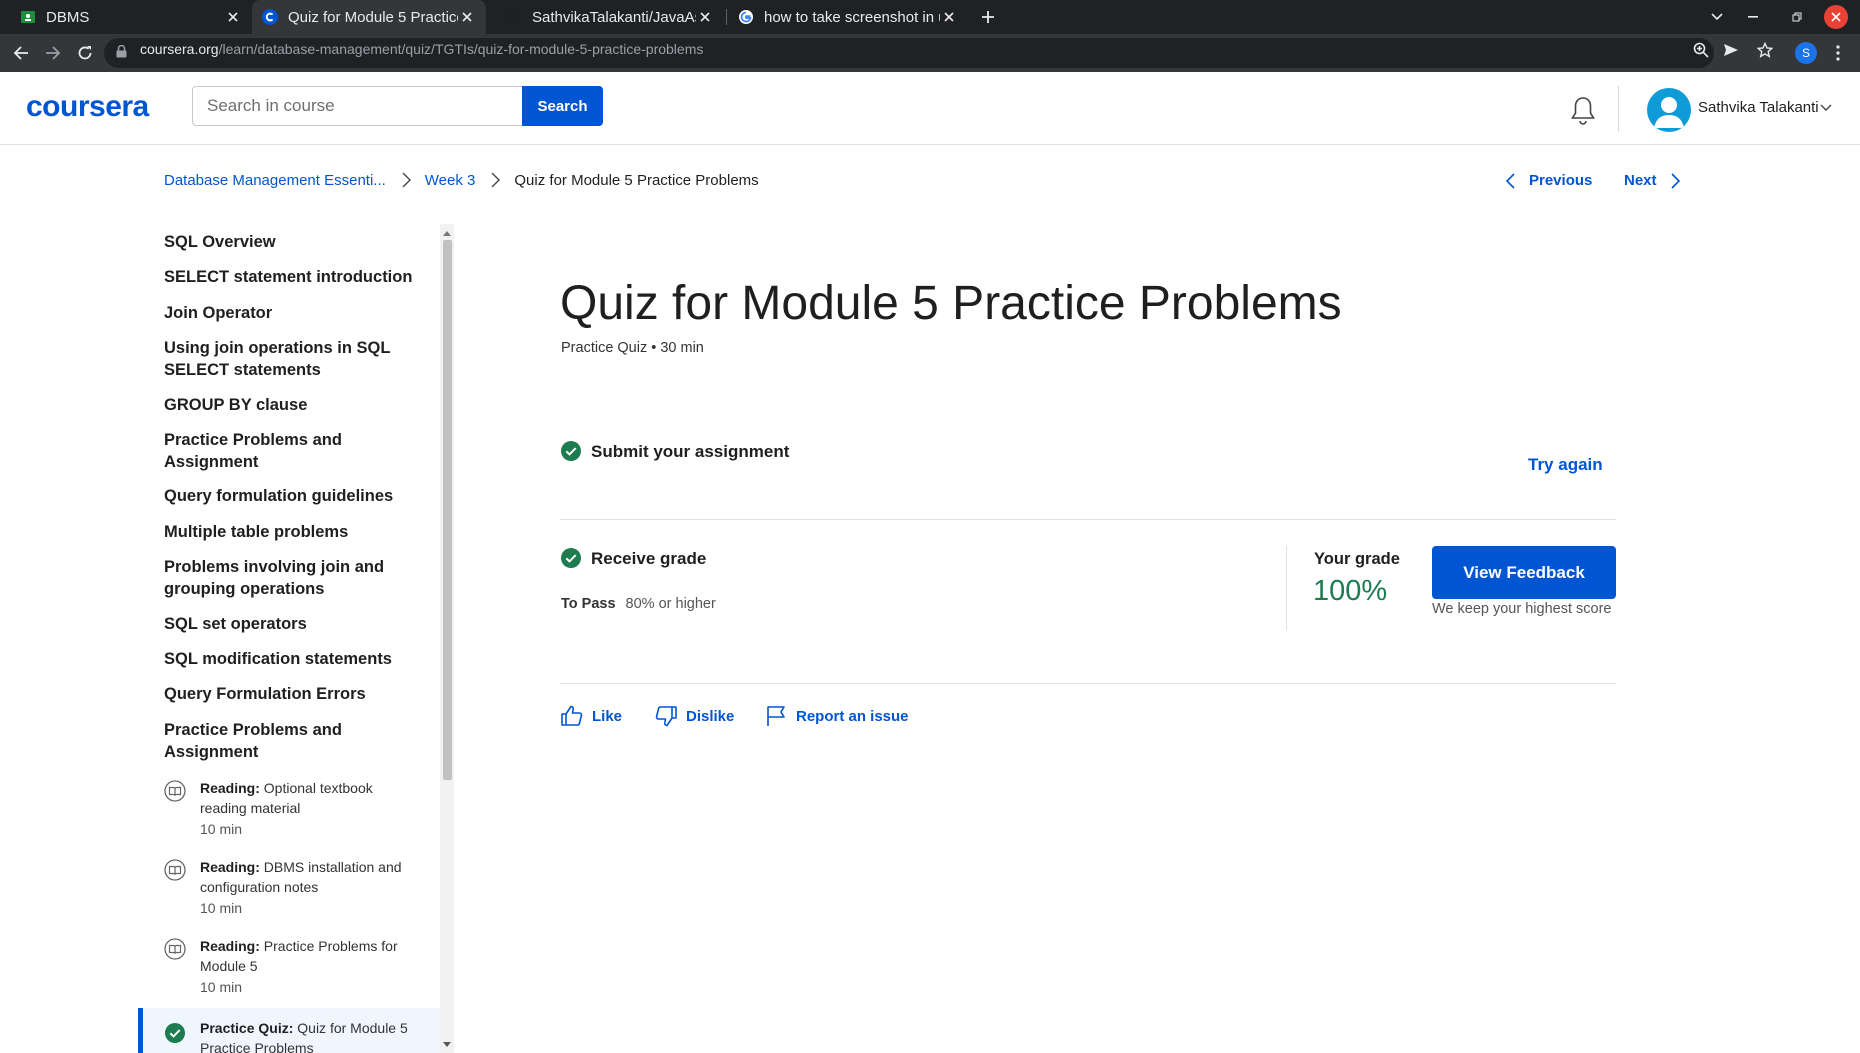 The width and height of the screenshot is (1860, 1053). Describe the element at coordinates (666, 716) in the screenshot. I see `thumbs-down-icon` at that location.